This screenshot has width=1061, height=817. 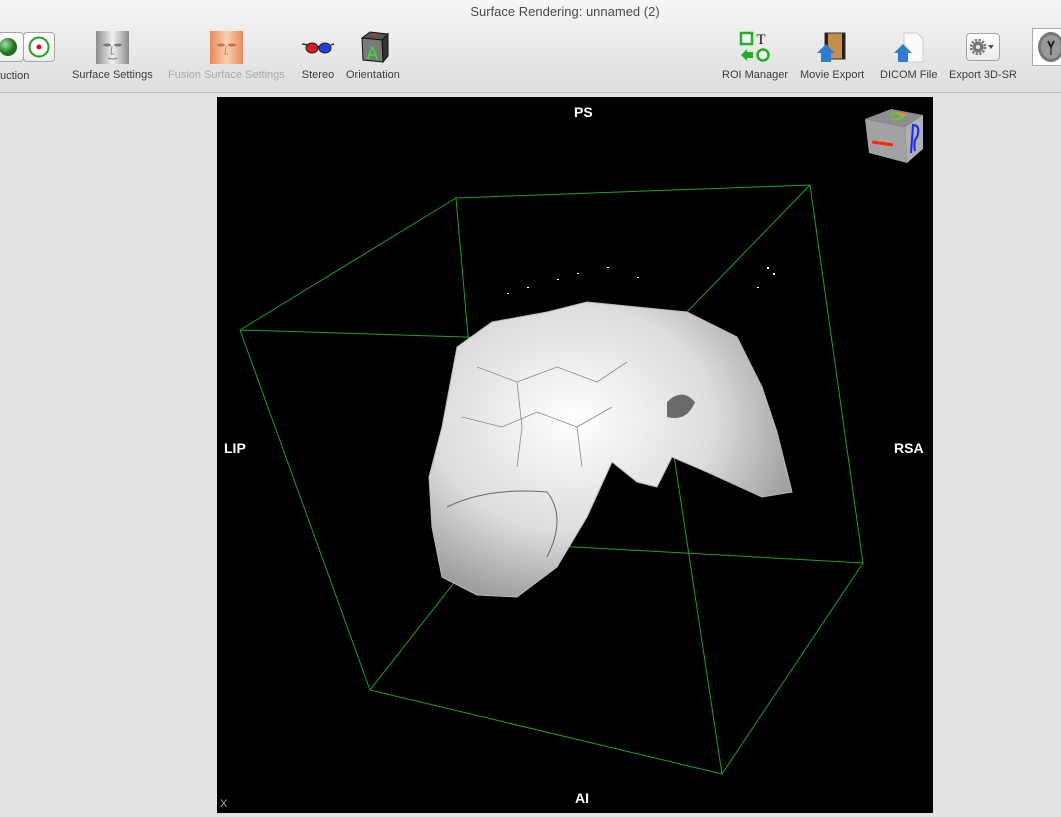 What do you see at coordinates (909, 448) in the screenshot?
I see `orientation-label-right: RSA` at bounding box center [909, 448].